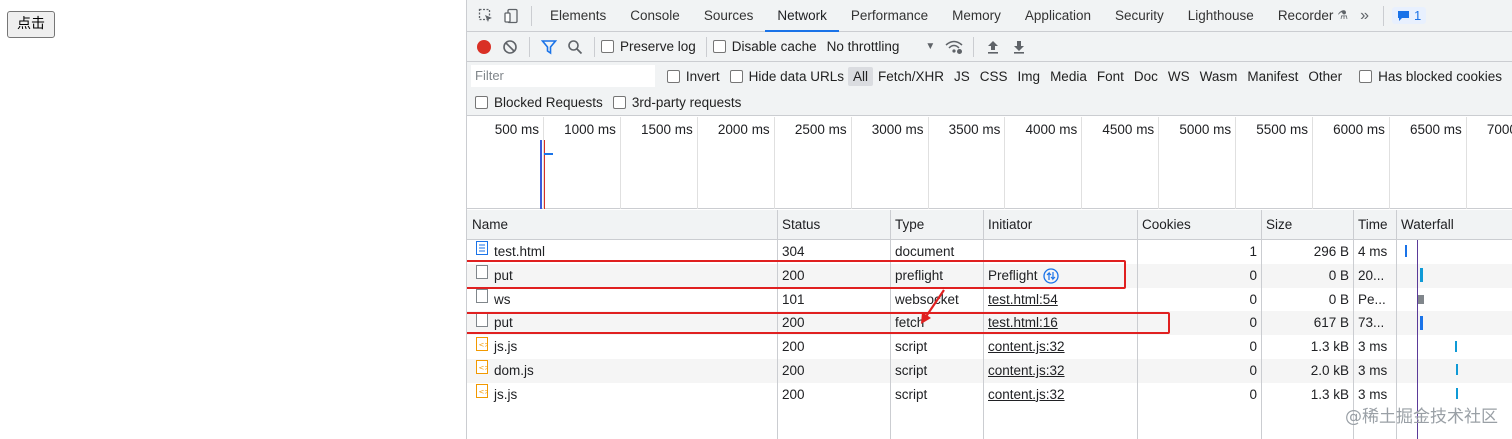  Describe the element at coordinates (514, 370) in the screenshot. I see `request-name: dom.js` at that location.